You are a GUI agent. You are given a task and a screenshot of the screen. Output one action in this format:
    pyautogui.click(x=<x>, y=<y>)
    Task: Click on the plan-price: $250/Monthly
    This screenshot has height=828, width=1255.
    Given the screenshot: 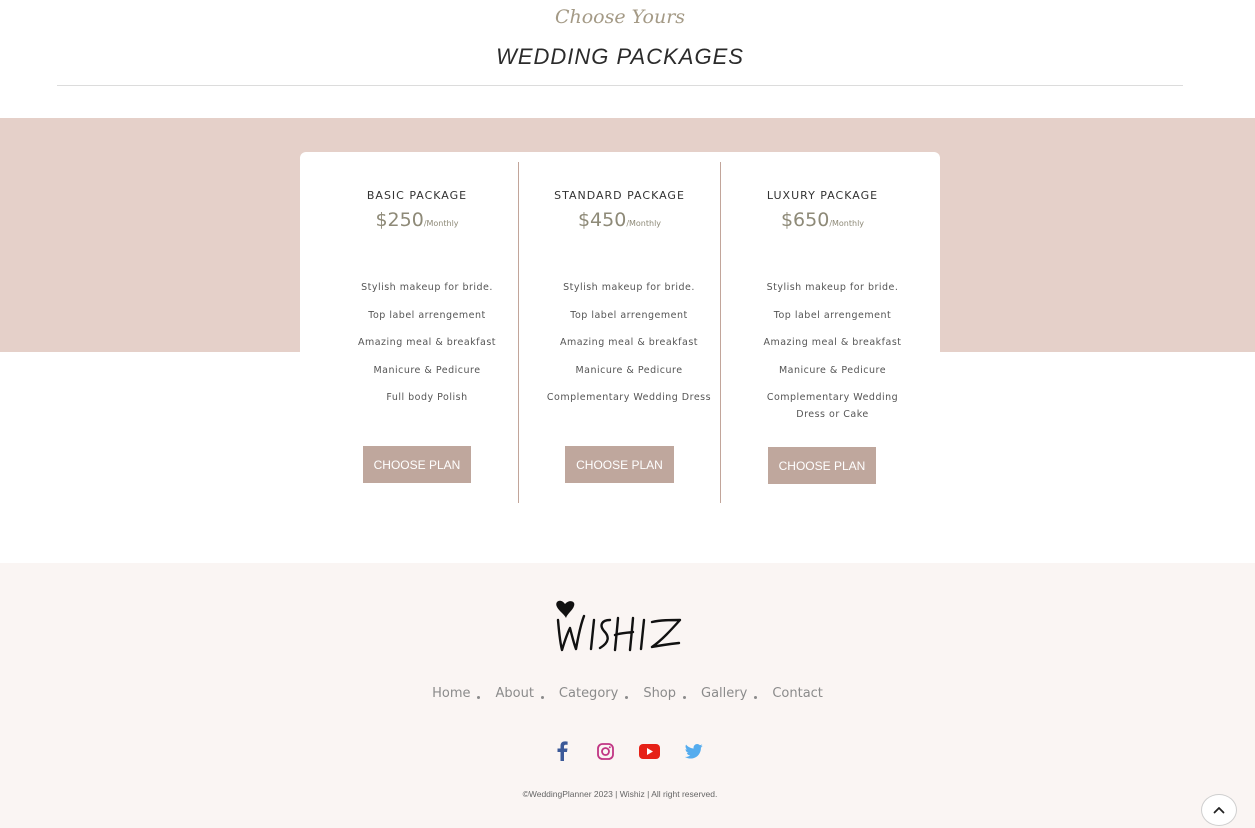 What is the action you would take?
    pyautogui.click(x=417, y=220)
    